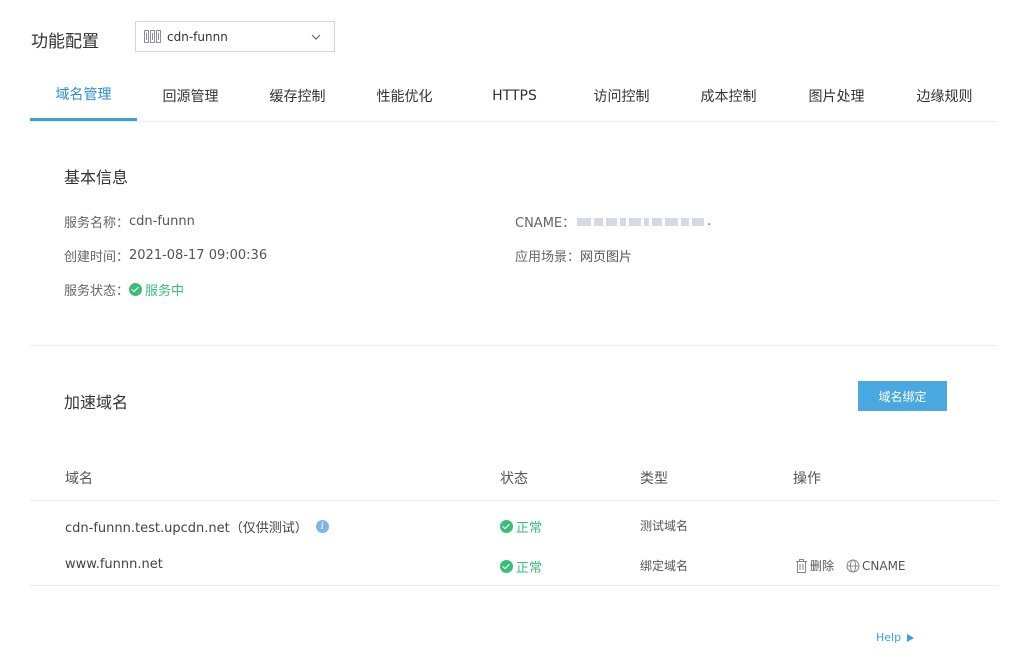 Image resolution: width=1024 pixels, height=666 pixels. I want to click on trash-icon, so click(801, 565).